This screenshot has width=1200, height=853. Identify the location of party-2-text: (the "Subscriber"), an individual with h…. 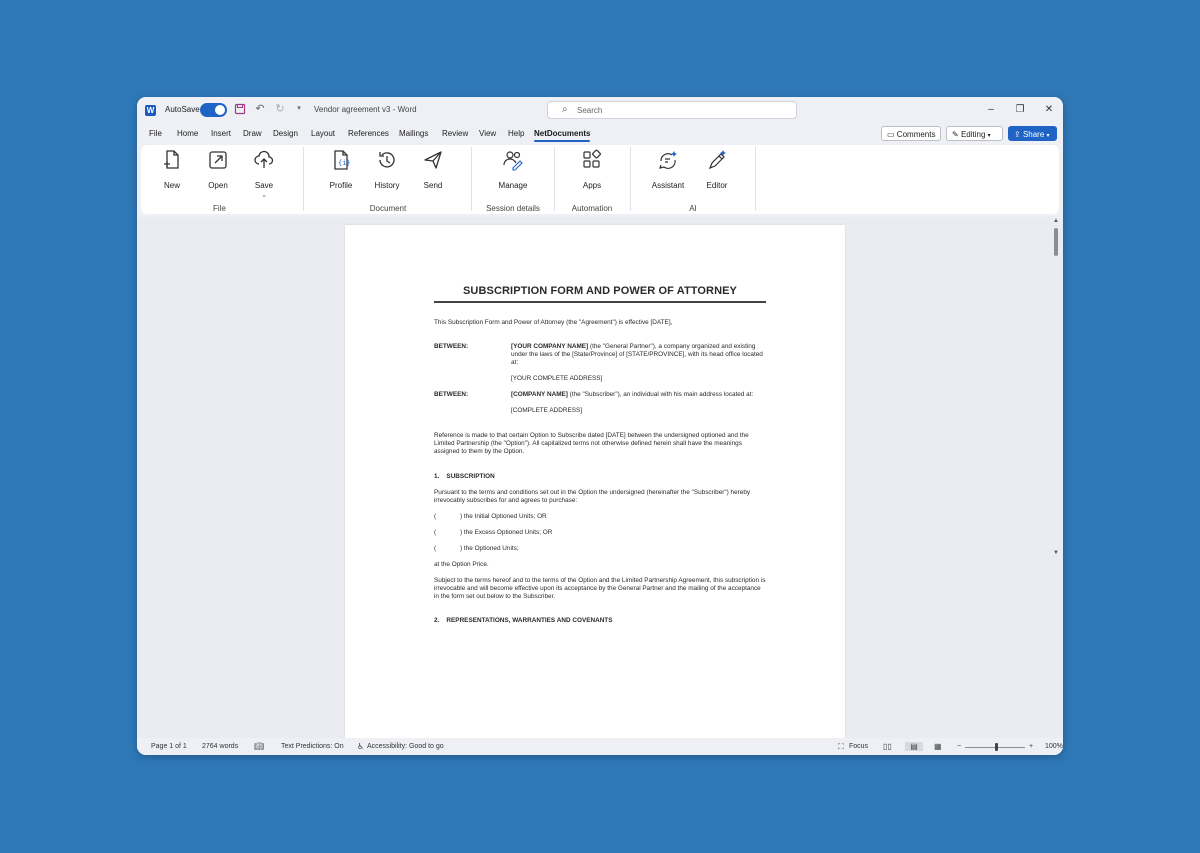
(660, 394).